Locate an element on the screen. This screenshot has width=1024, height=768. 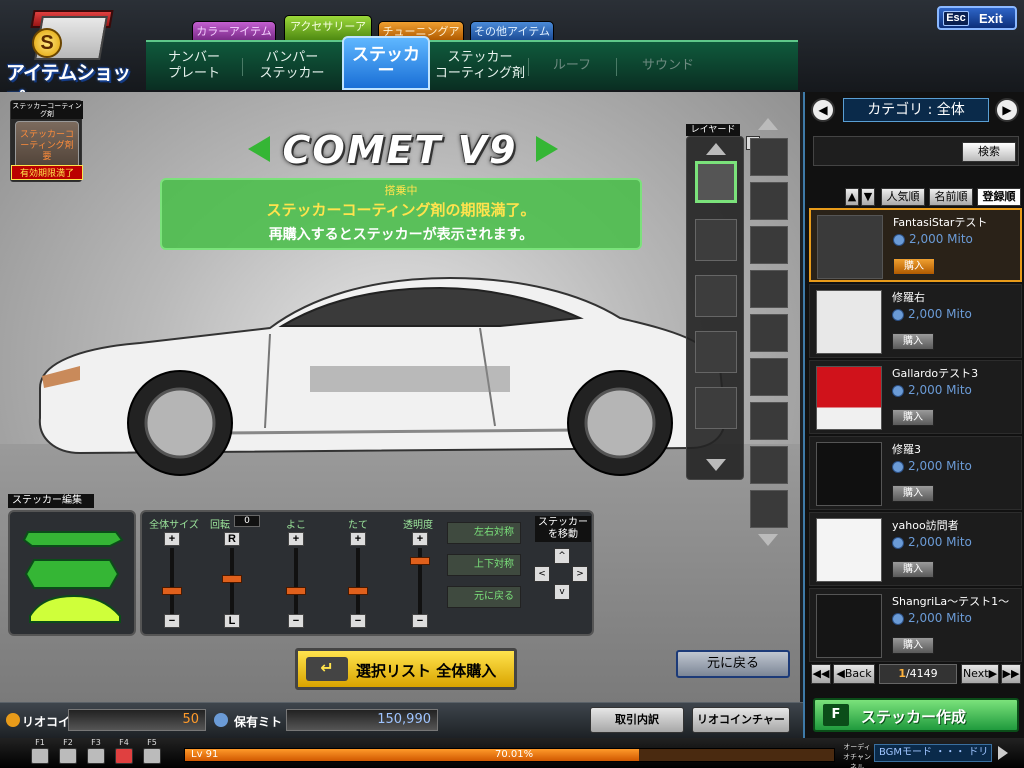
slots-down-icon is located at coordinates (768, 540).